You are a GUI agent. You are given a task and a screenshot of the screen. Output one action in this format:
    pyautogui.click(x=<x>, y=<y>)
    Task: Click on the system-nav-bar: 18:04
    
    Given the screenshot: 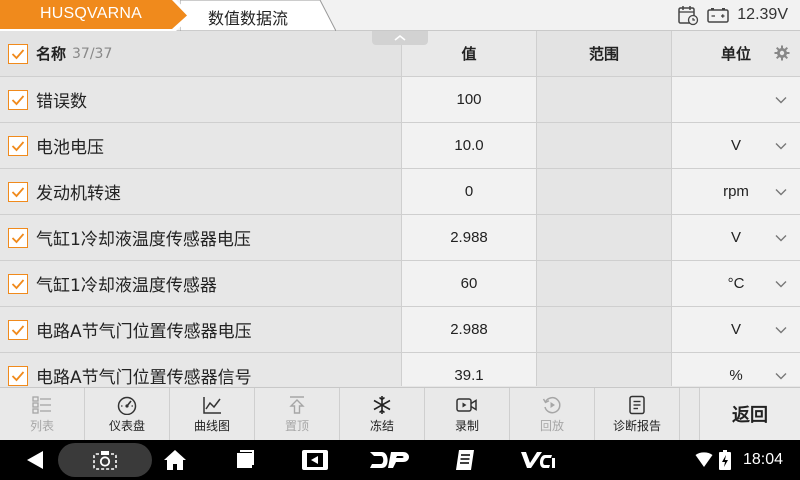 What is the action you would take?
    pyautogui.click(x=400, y=460)
    